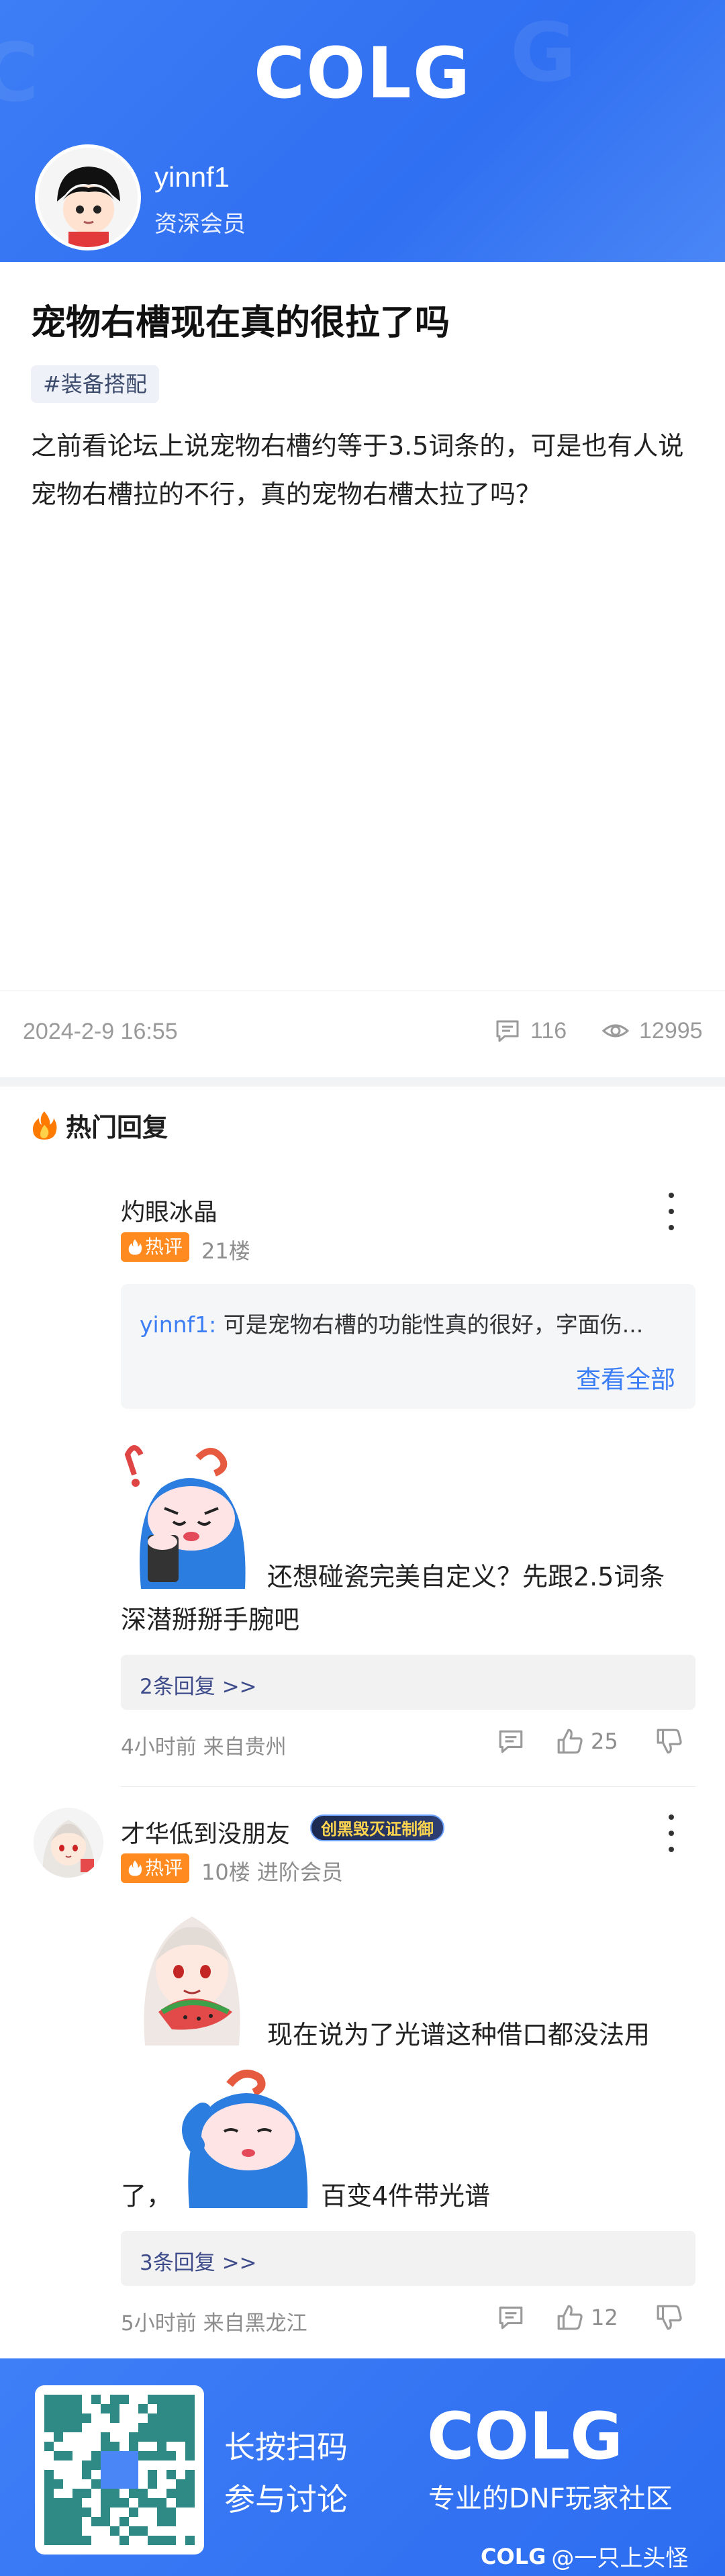  I want to click on comment-author: 灼眼冰晶, so click(170, 1210).